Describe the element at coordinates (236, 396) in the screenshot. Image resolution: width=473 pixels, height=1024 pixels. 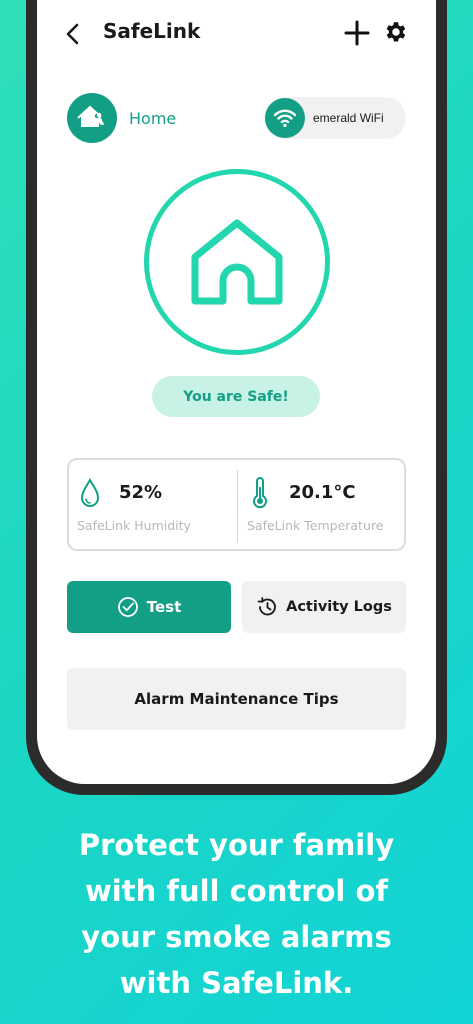
I see `status-badge: You are Safe!` at that location.